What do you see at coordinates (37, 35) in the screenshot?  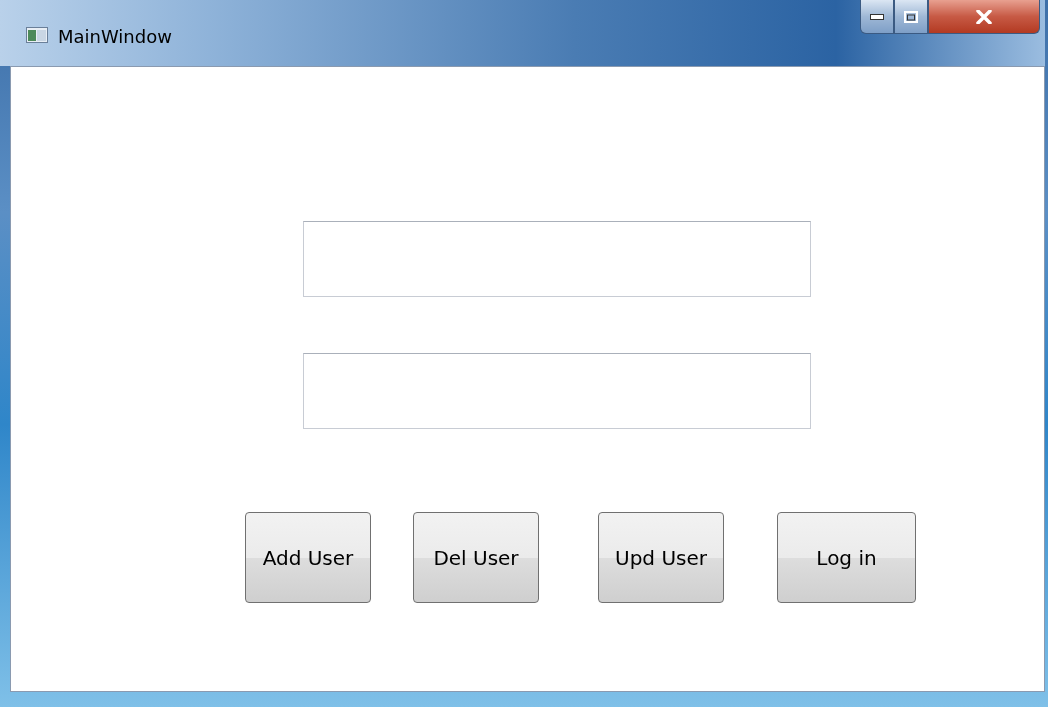 I see `window-icon` at bounding box center [37, 35].